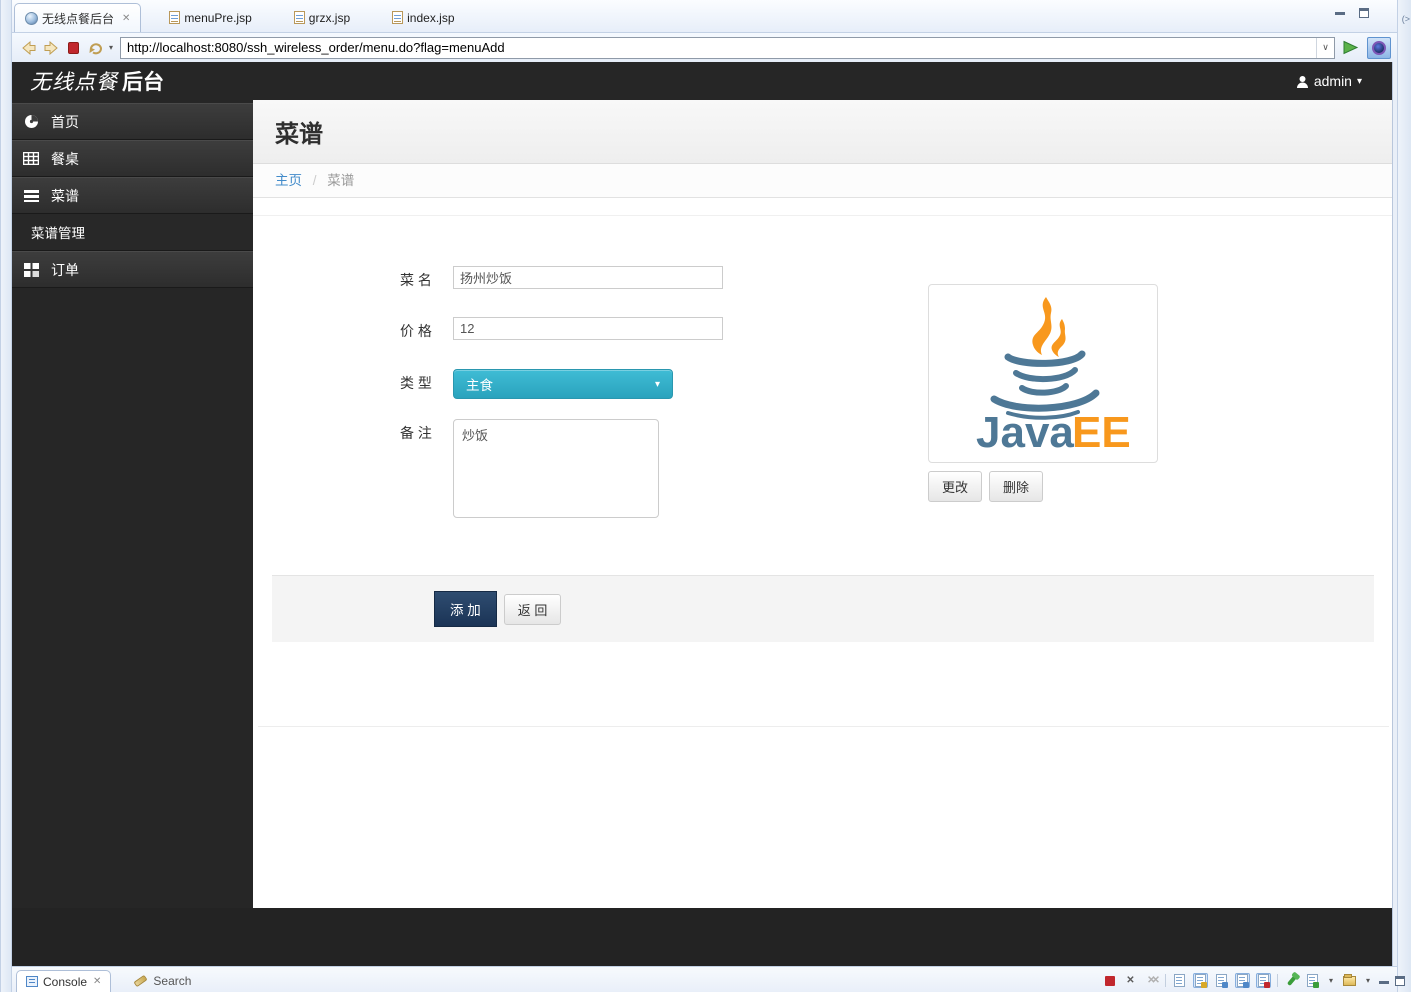 The height and width of the screenshot is (992, 1411). Describe the element at coordinates (1302, 81) in the screenshot. I see `user-icon` at that location.